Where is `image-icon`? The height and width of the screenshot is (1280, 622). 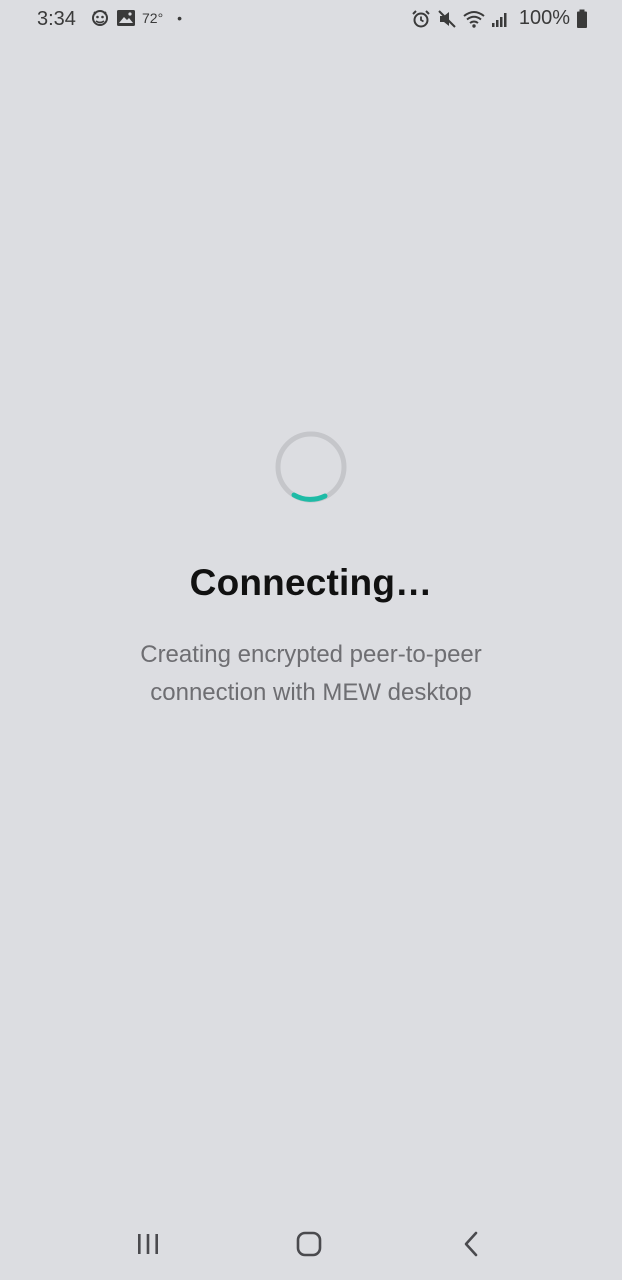 image-icon is located at coordinates (126, 18).